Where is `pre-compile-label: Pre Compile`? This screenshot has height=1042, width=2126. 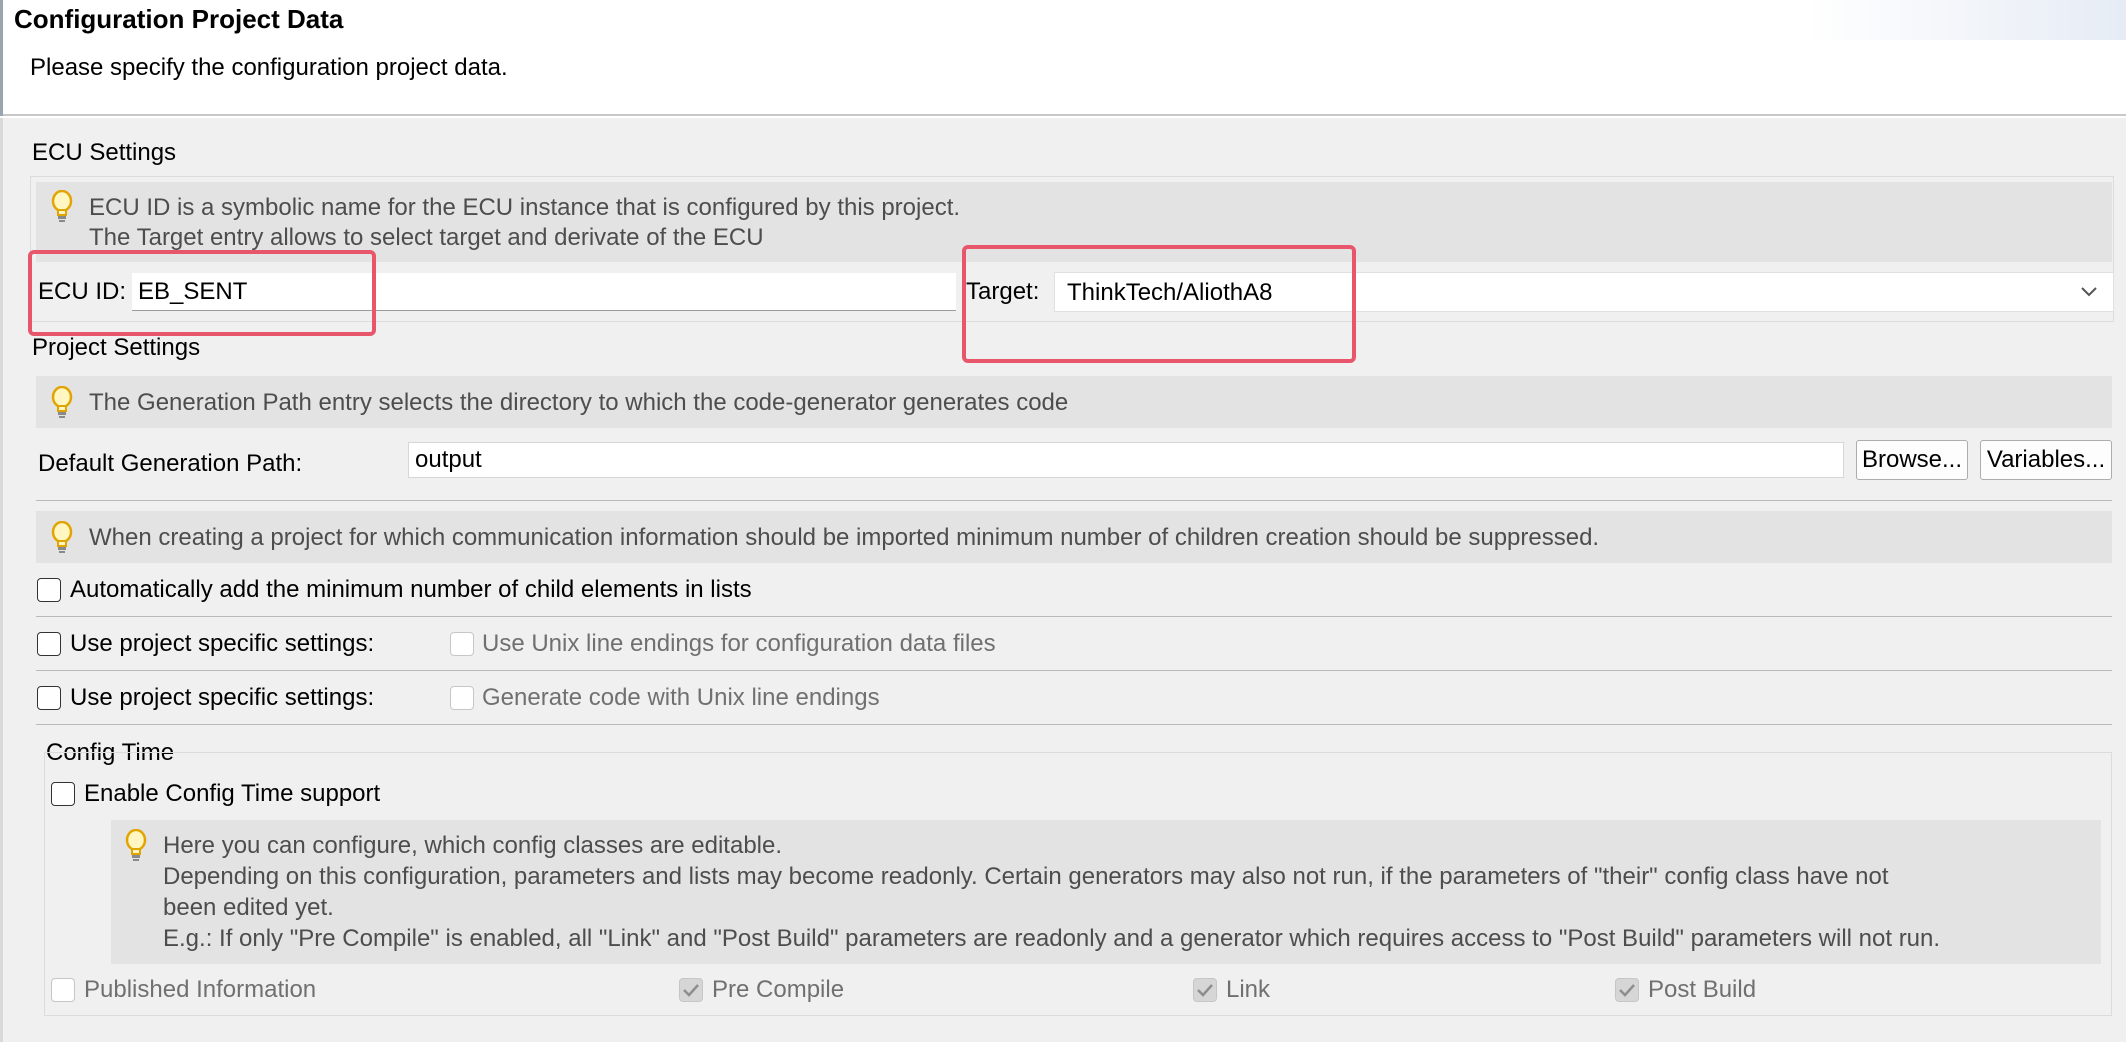
pre-compile-label: Pre Compile is located at coordinates (778, 989).